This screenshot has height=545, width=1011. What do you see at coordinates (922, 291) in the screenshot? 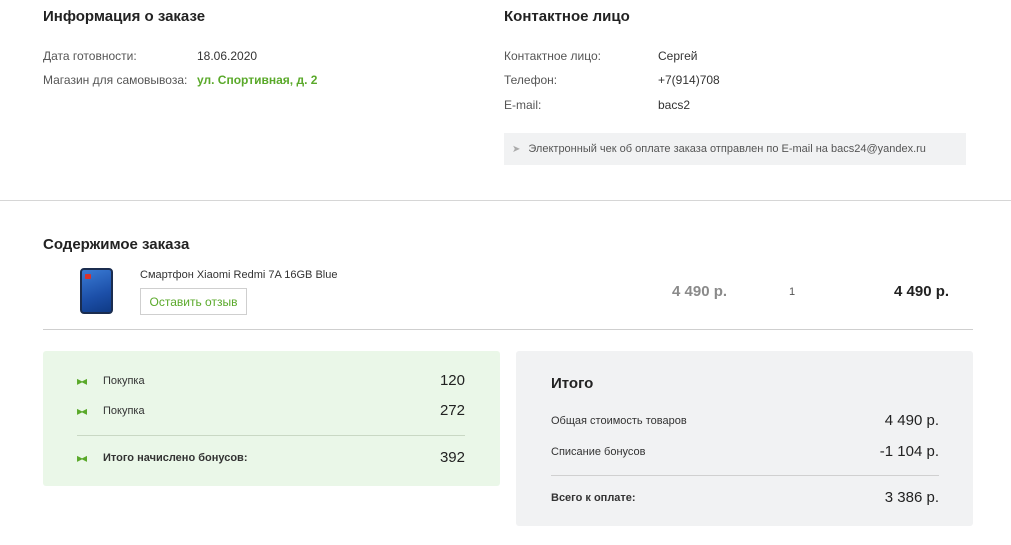
I see `item-total-price: 4 490 р.` at bounding box center [922, 291].